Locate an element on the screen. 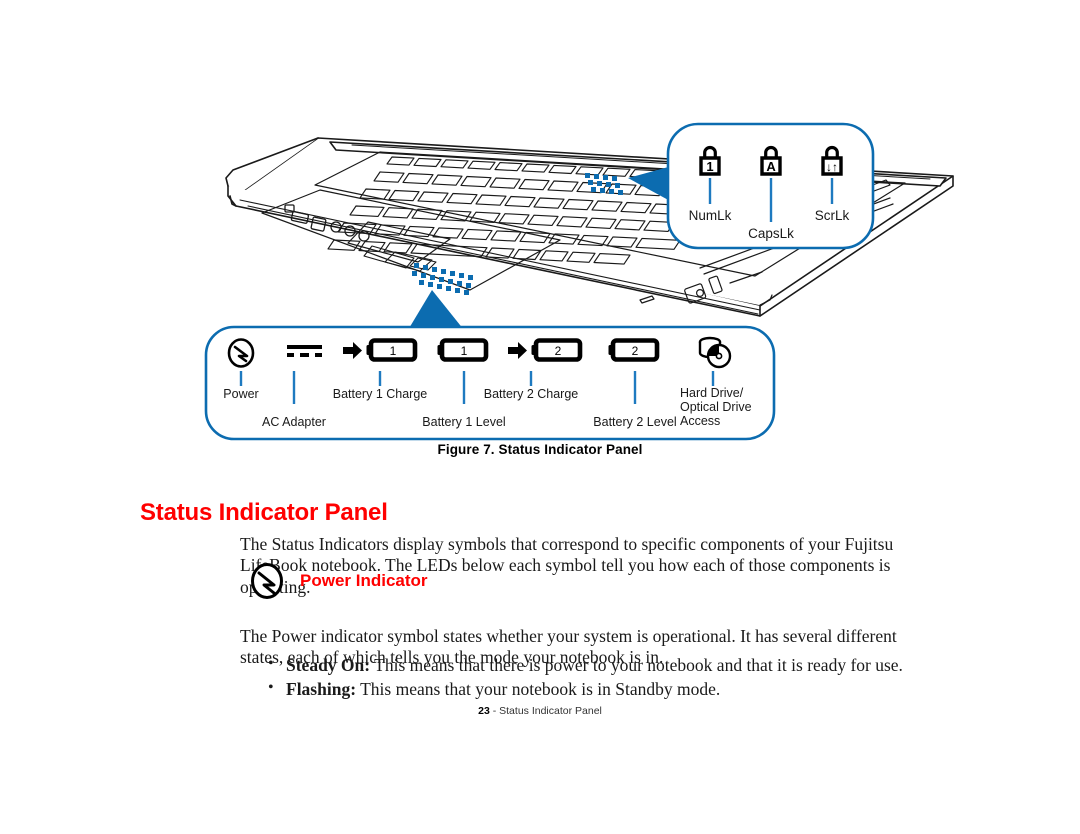 The image size is (1080, 834). label-power: Power is located at coordinates (240, 394).